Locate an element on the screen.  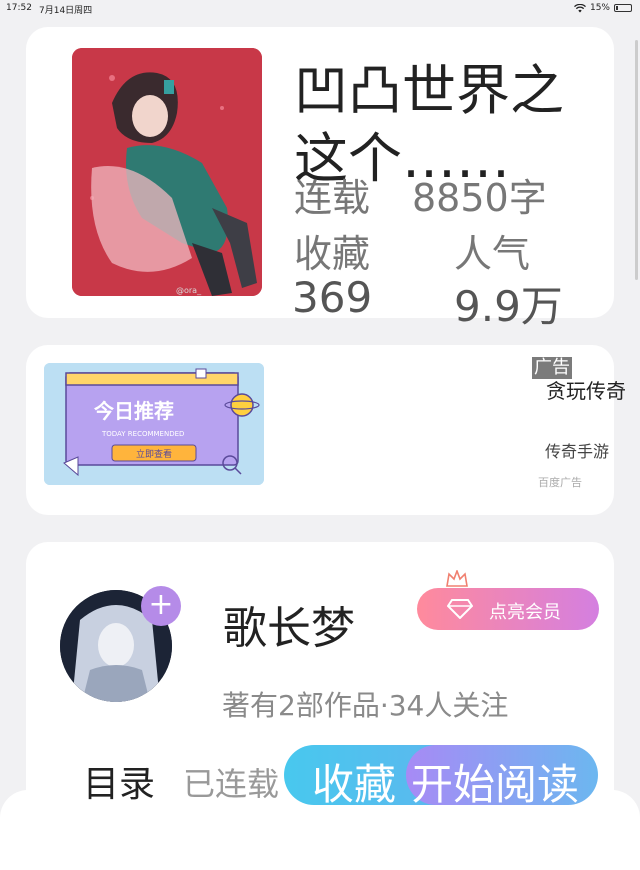
book-cover: @ora_ is located at coordinates (167, 172).